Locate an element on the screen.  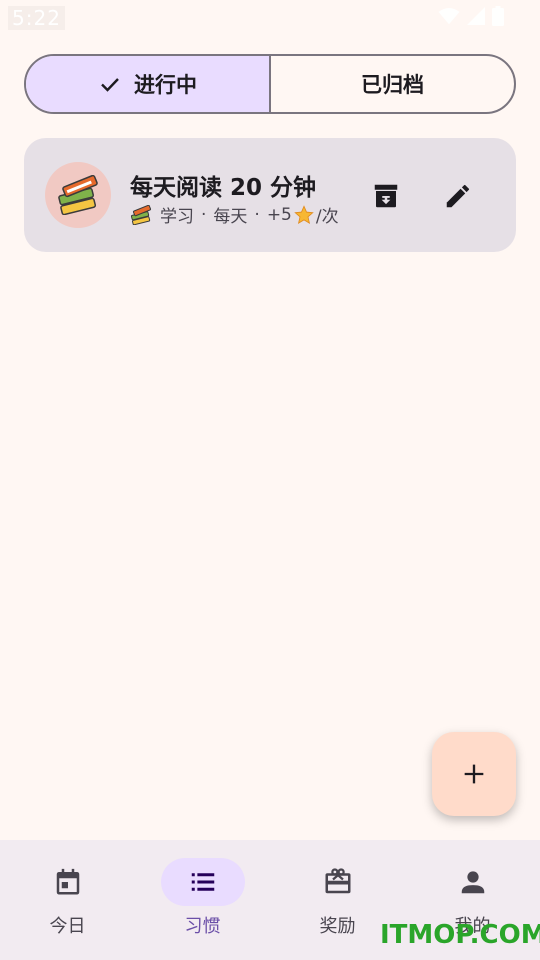
status-icons is located at coordinates (471, 16).